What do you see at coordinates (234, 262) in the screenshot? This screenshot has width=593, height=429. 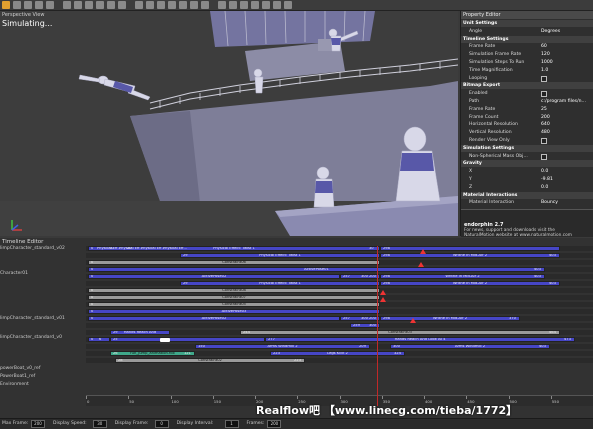 I see `timeline-clip: Constraint06 0` at bounding box center [234, 262].